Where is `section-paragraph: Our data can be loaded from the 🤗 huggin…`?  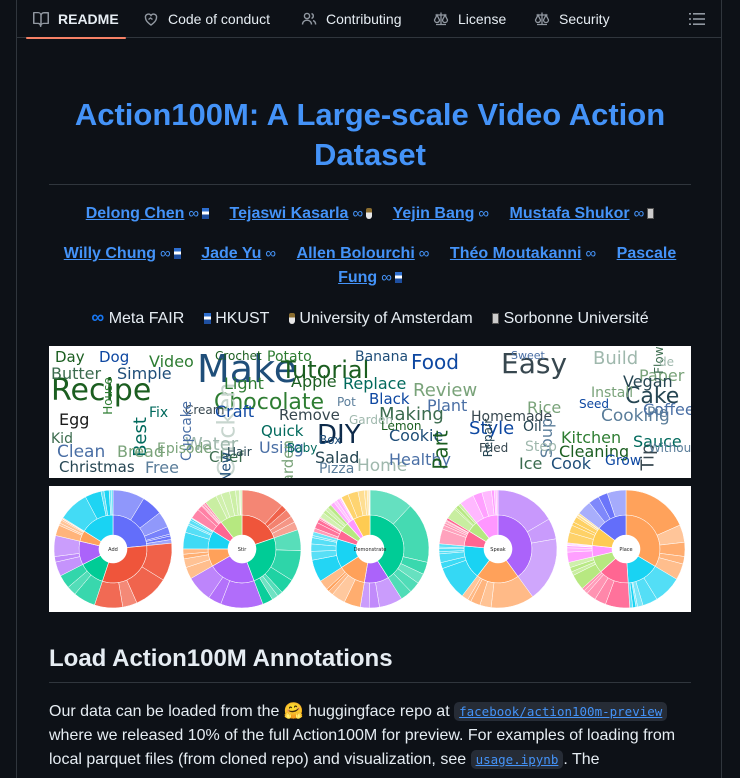
section-paragraph: Our data can be loaded from the 🤗 huggin… is located at coordinates (374, 736).